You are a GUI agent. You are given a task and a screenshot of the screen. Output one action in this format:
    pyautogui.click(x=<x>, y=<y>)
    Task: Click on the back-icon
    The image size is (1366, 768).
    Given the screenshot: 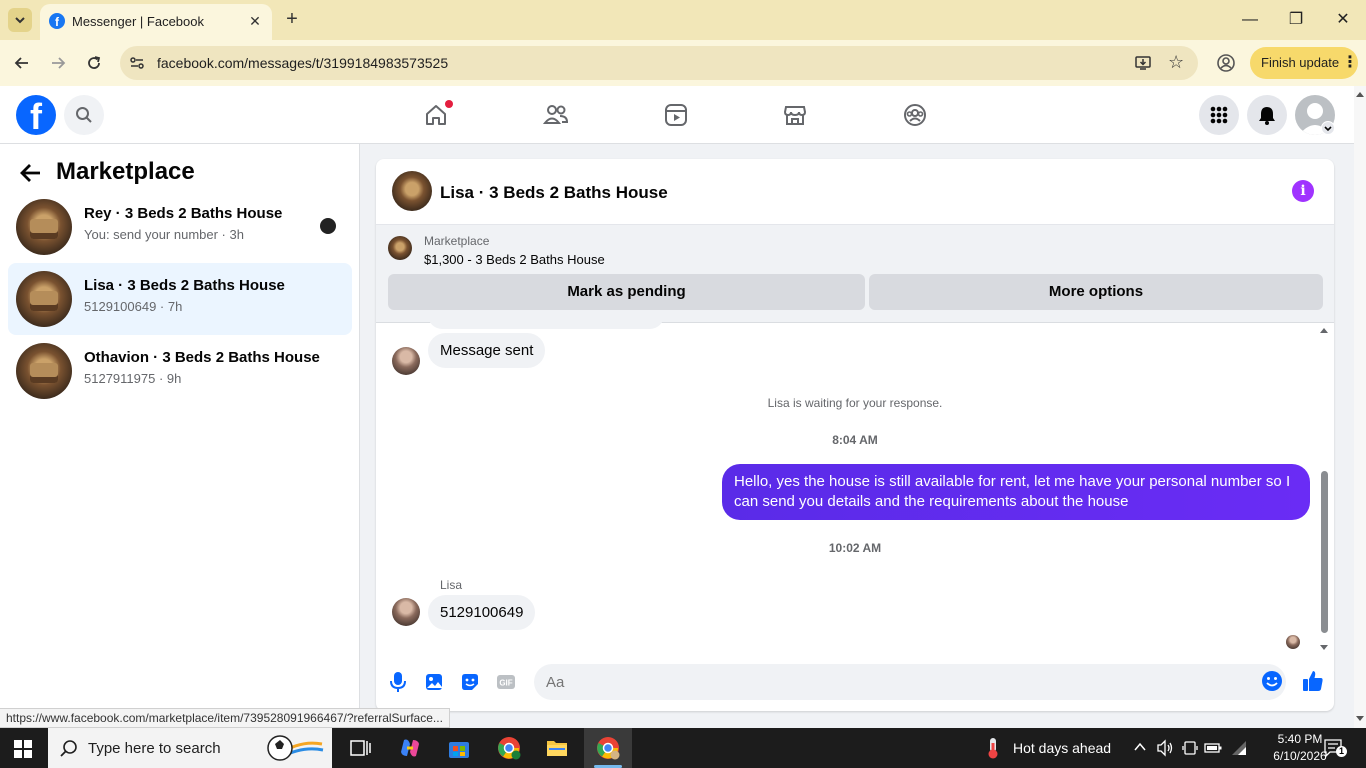 What is the action you would take?
    pyautogui.click(x=22, y=63)
    